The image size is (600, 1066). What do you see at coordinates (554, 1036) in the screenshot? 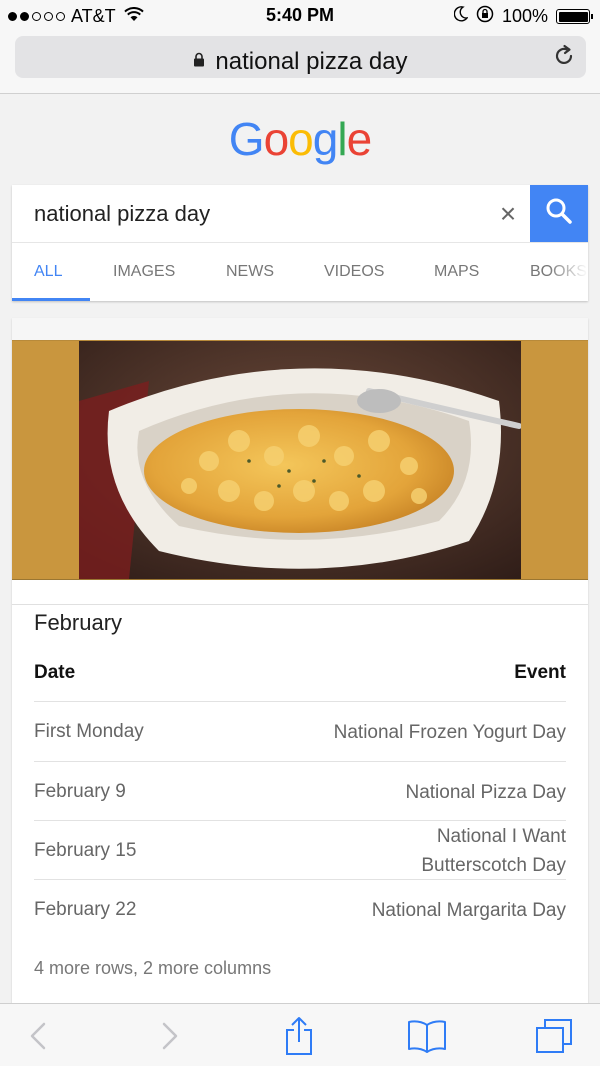
I see `tabs-icon` at bounding box center [554, 1036].